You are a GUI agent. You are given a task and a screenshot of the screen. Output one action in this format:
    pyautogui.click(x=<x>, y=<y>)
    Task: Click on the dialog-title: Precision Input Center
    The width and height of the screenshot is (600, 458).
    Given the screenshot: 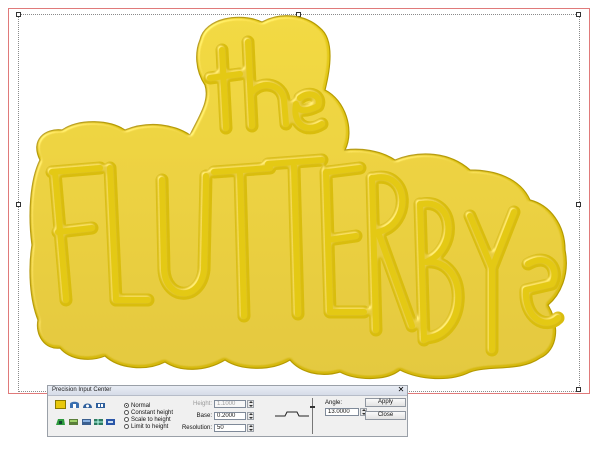 What is the action you would take?
    pyautogui.click(x=82, y=390)
    